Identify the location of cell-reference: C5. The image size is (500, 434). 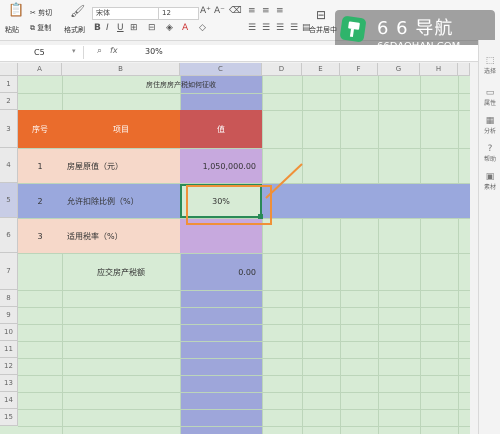
(39, 52).